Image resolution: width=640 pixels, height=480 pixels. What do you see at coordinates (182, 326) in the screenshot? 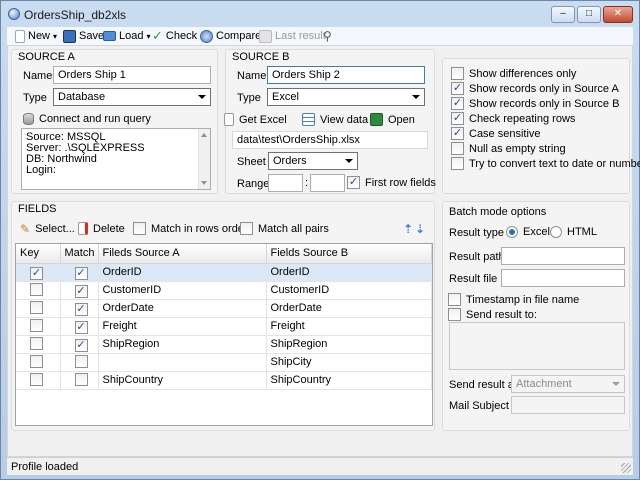
I see `source-a-cell: Freight` at bounding box center [182, 326].